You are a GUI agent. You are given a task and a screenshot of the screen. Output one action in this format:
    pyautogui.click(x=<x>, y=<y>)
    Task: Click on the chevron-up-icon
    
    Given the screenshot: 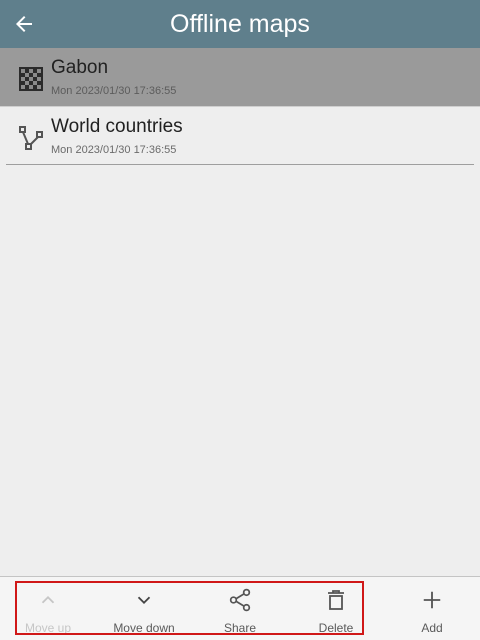 What is the action you would take?
    pyautogui.click(x=48, y=600)
    